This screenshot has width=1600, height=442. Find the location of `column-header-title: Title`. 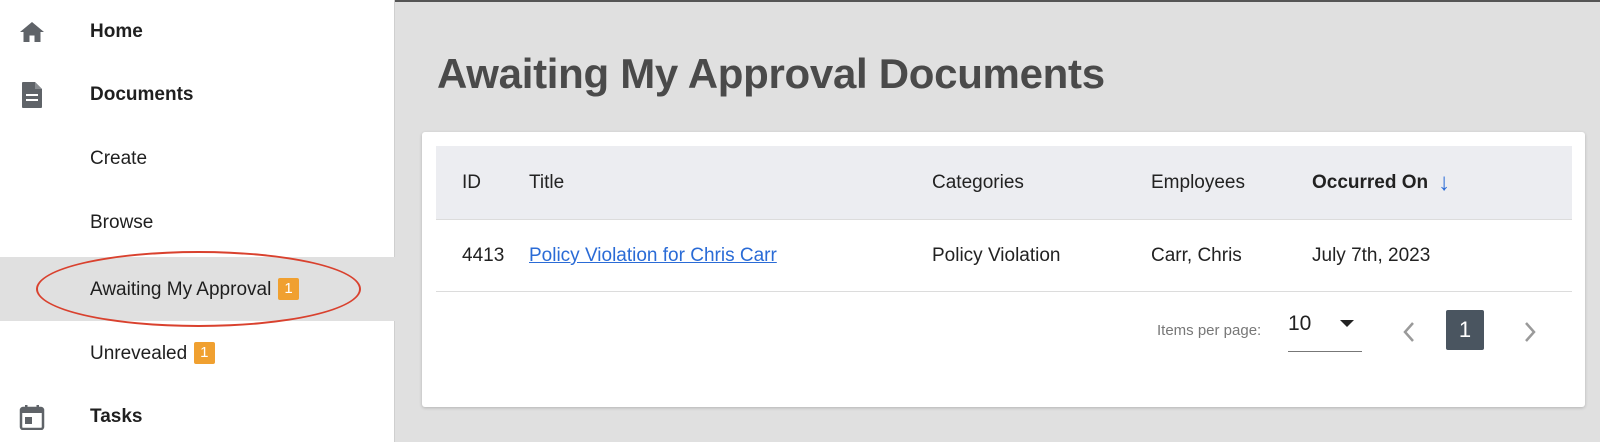

column-header-title: Title is located at coordinates (546, 183).